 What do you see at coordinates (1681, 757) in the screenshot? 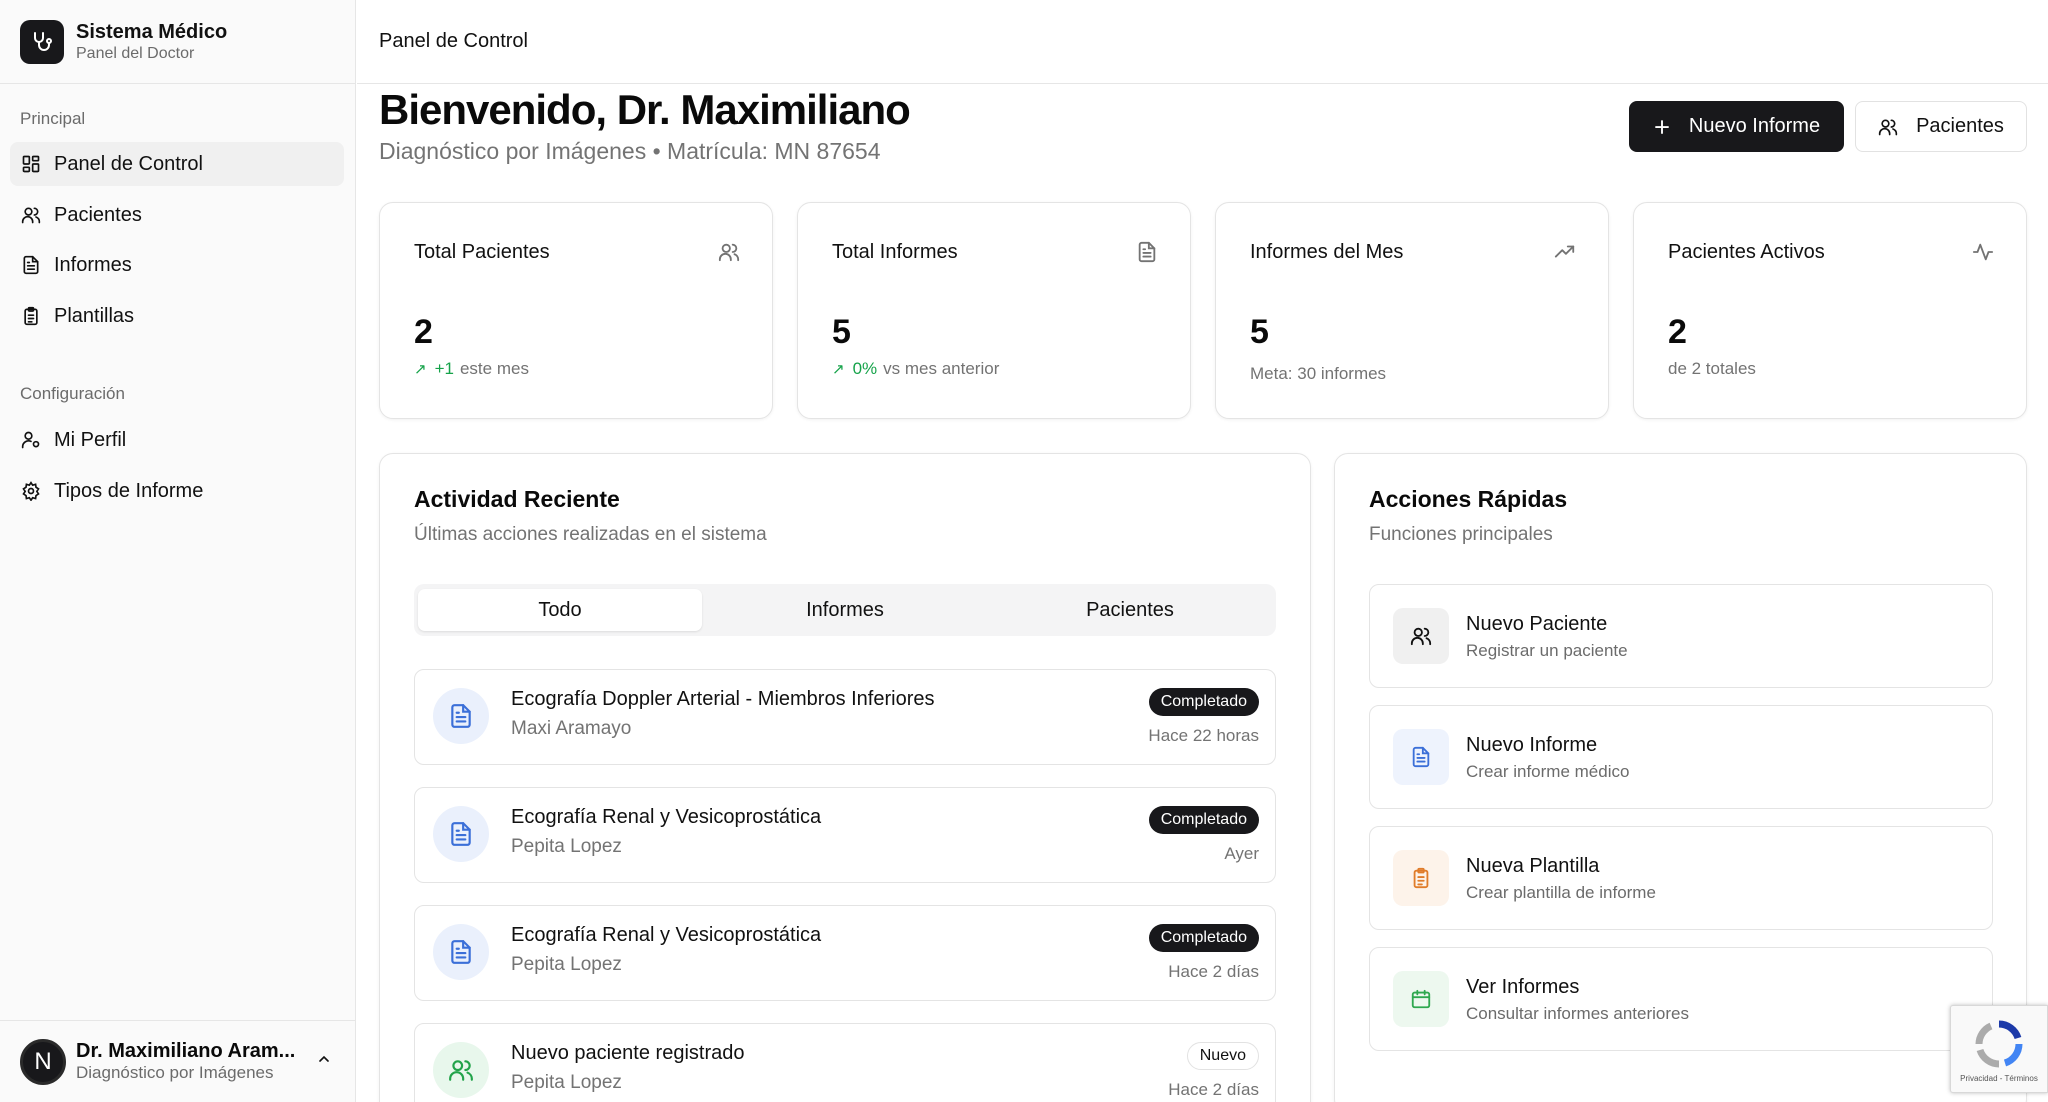
I see `quick-action-new-report: Nuevo Informe Crear informe médico` at bounding box center [1681, 757].